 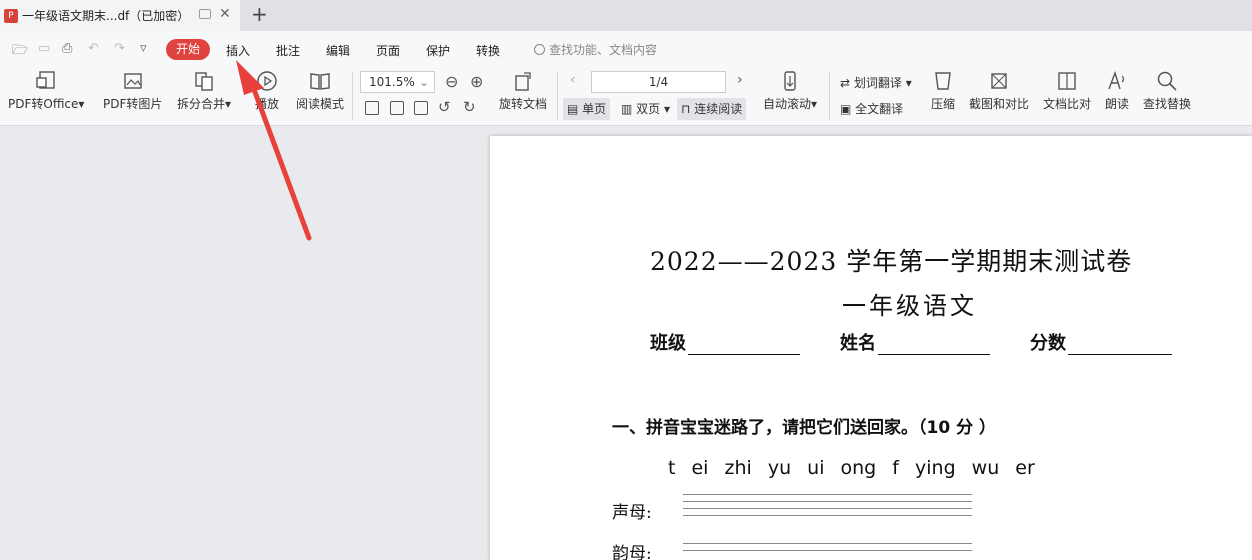 I want to click on chevron-down-icon: ⌄, so click(x=423, y=82).